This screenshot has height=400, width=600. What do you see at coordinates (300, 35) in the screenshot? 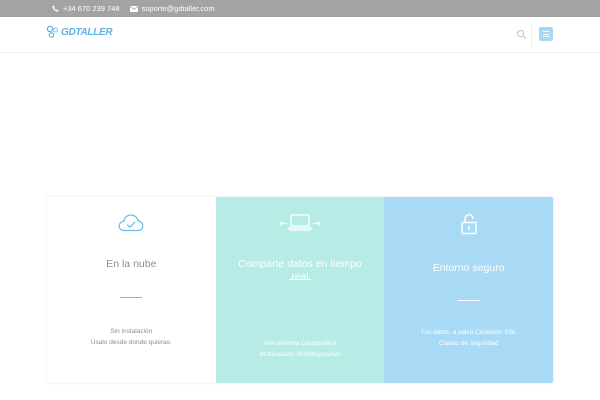
I see `site-header: GDTALLER` at bounding box center [300, 35].